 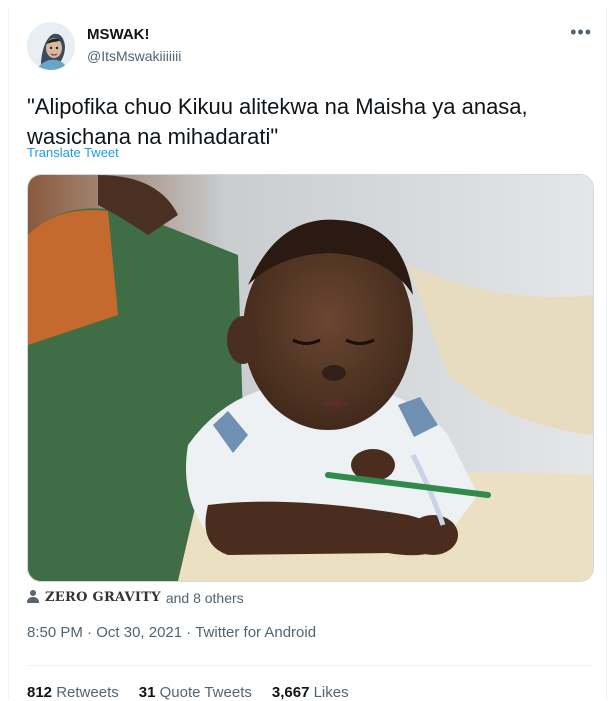 I want to click on more-options-icon: •••, so click(x=581, y=32).